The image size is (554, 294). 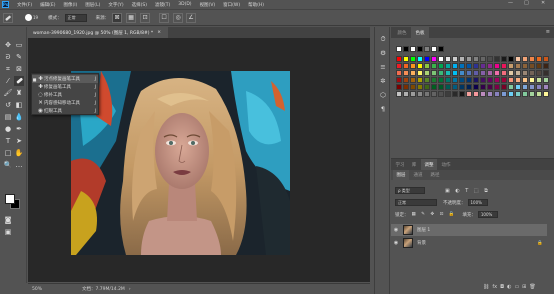 I want to click on type-tool: T, so click(x=8, y=141).